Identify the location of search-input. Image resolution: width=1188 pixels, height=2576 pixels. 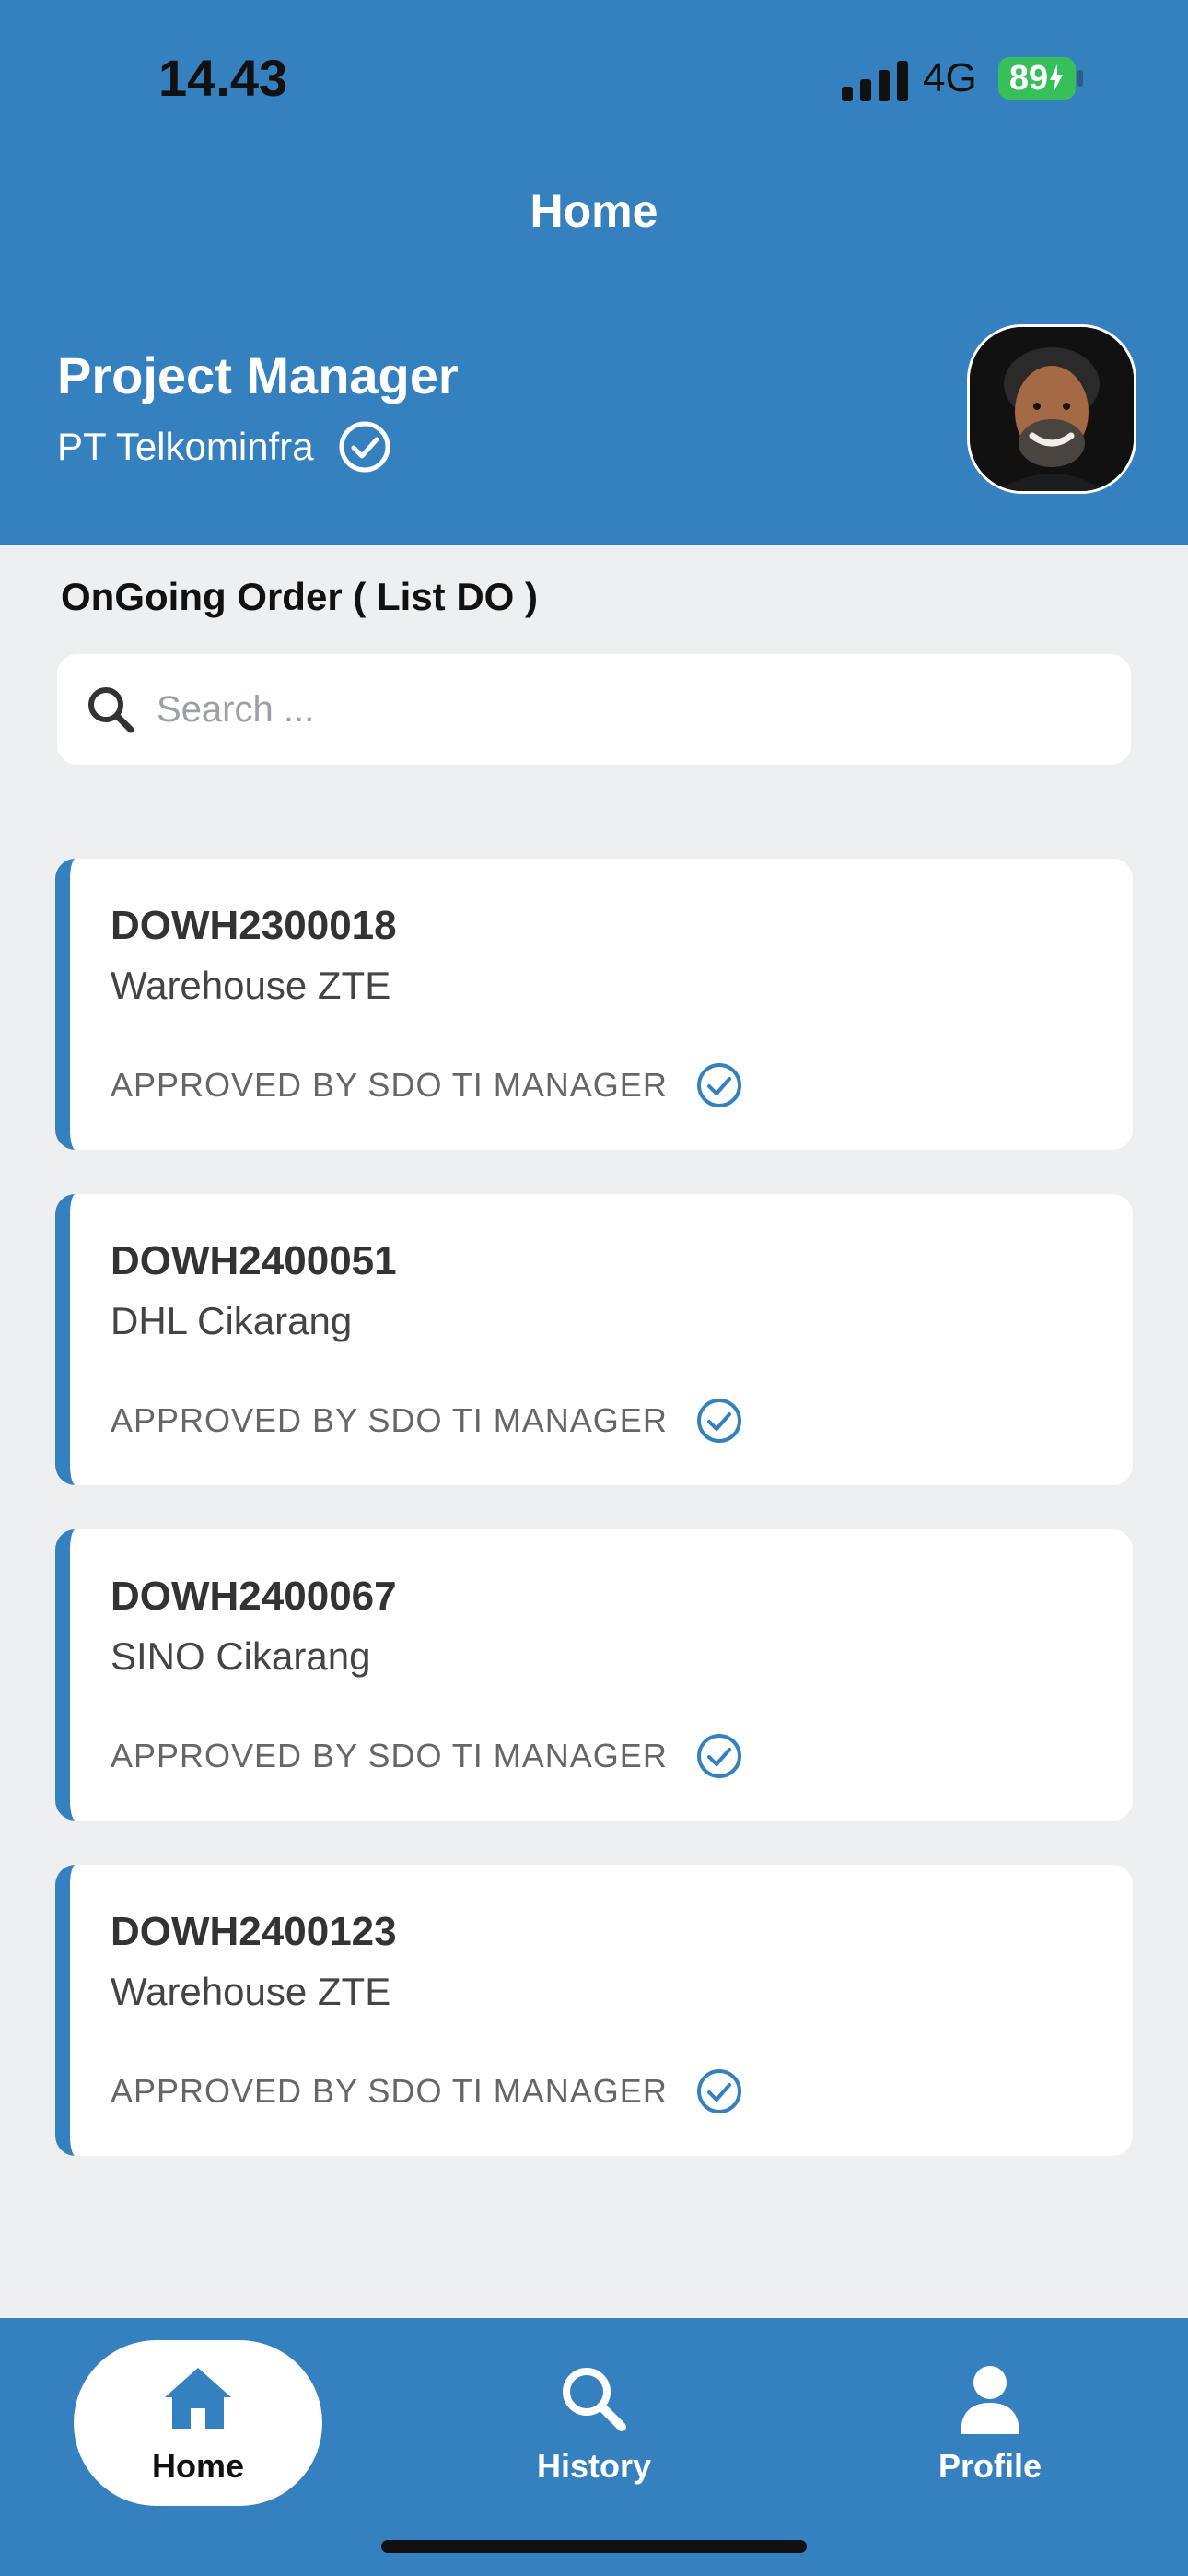
(617, 709).